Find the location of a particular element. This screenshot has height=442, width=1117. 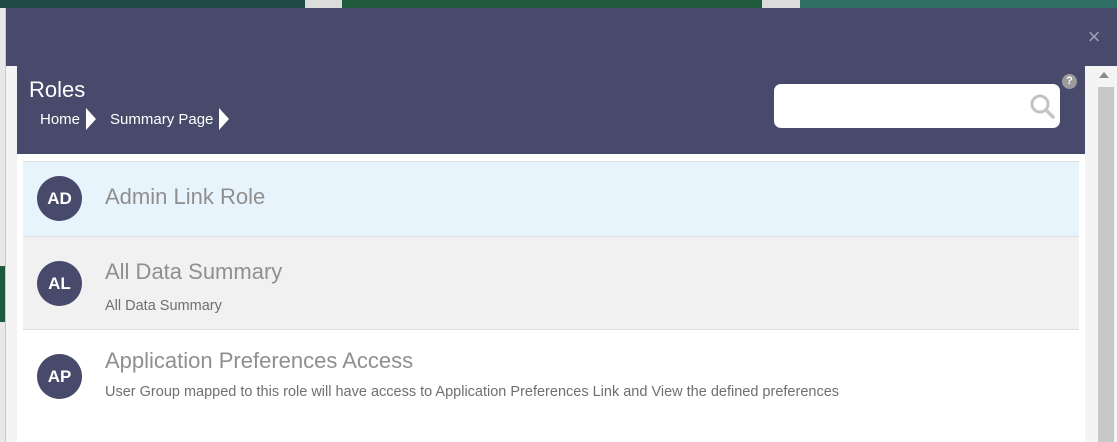

close-icon: × is located at coordinates (1094, 36).